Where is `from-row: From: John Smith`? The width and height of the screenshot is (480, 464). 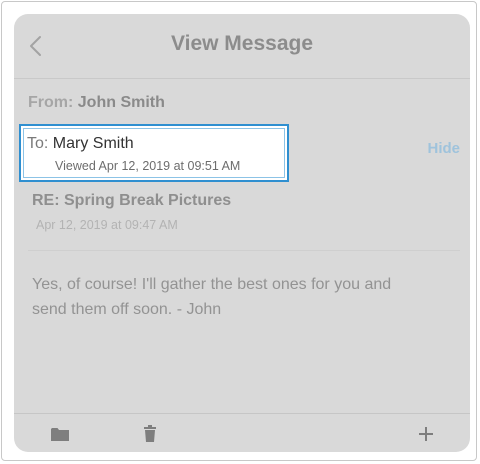 from-row: From: John Smith is located at coordinates (96, 103).